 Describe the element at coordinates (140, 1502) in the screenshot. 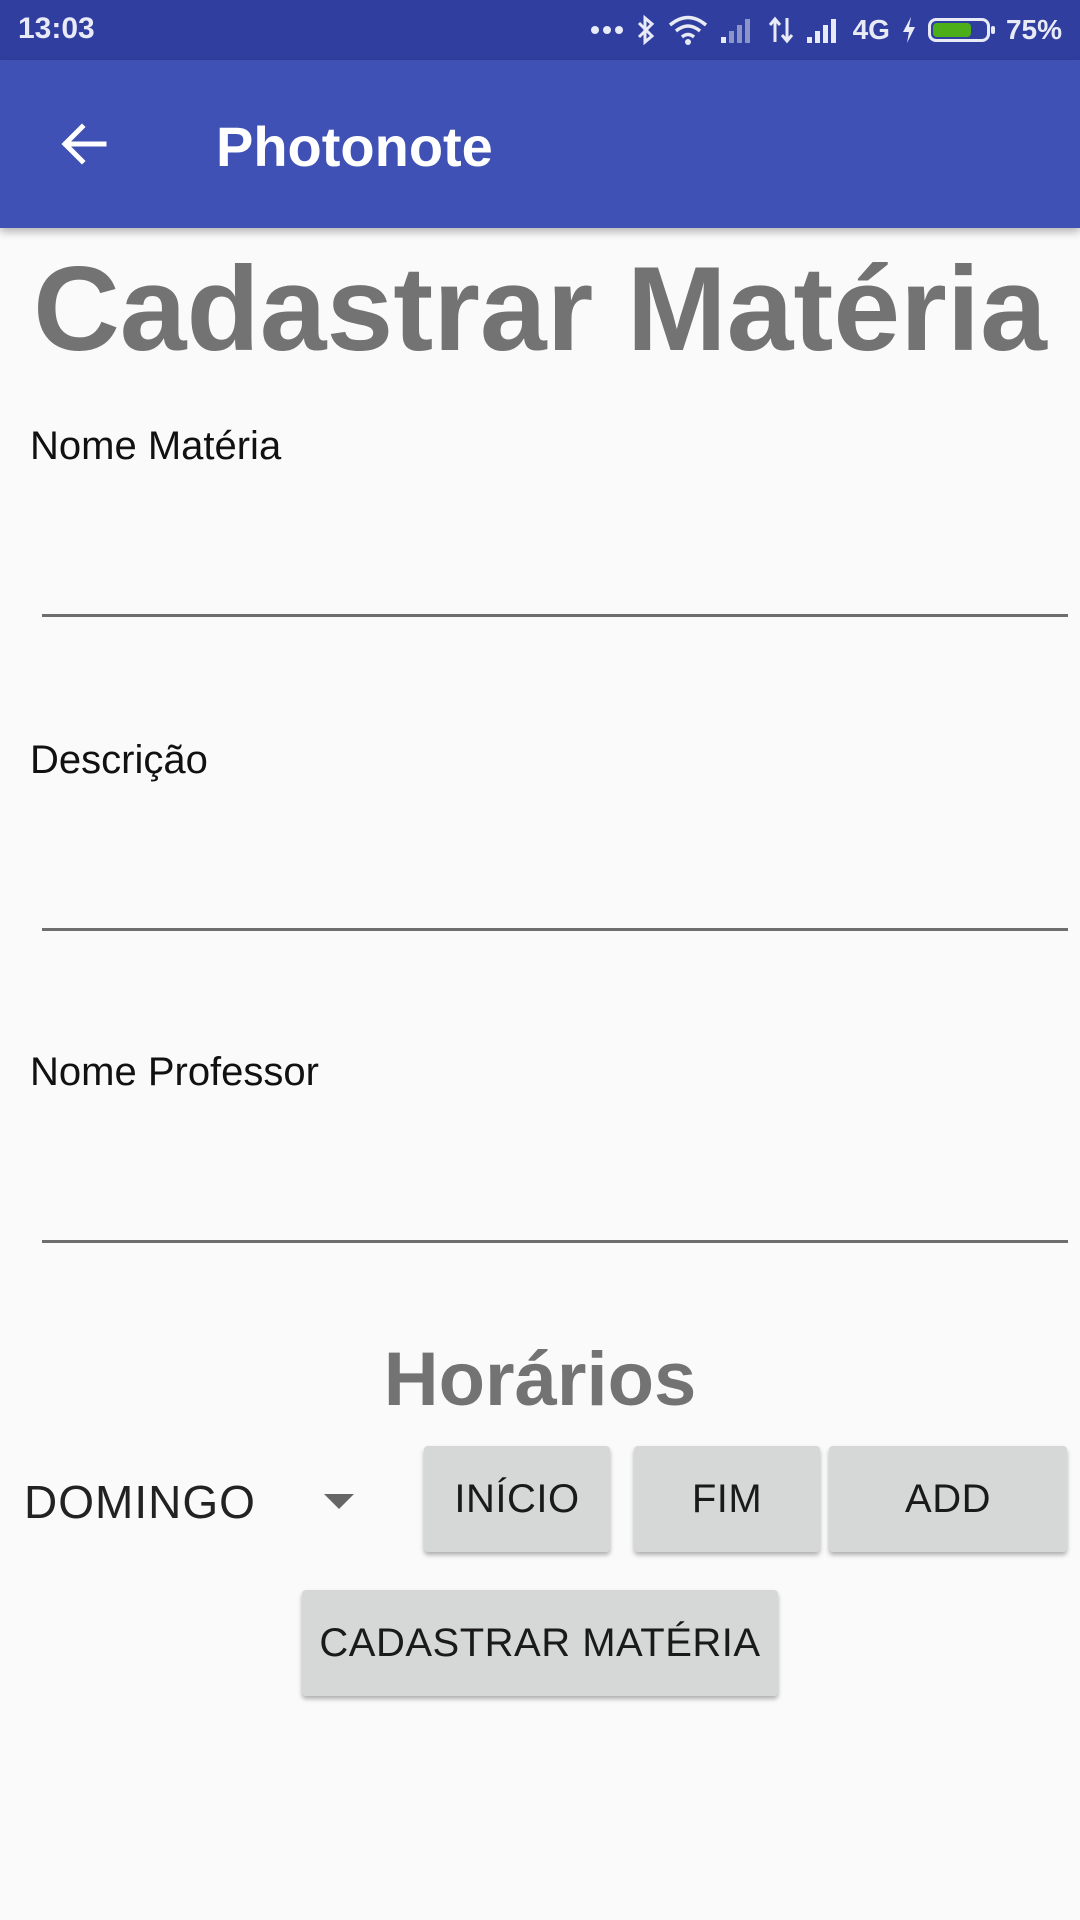

I see `day-spinner-value: DOMINGO` at that location.